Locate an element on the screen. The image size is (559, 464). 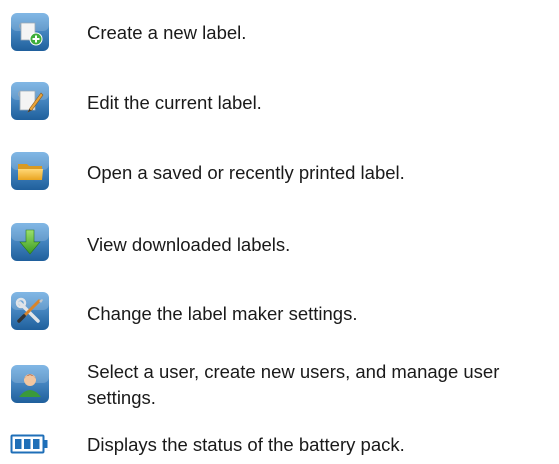
tools-icon is located at coordinates (30, 311).